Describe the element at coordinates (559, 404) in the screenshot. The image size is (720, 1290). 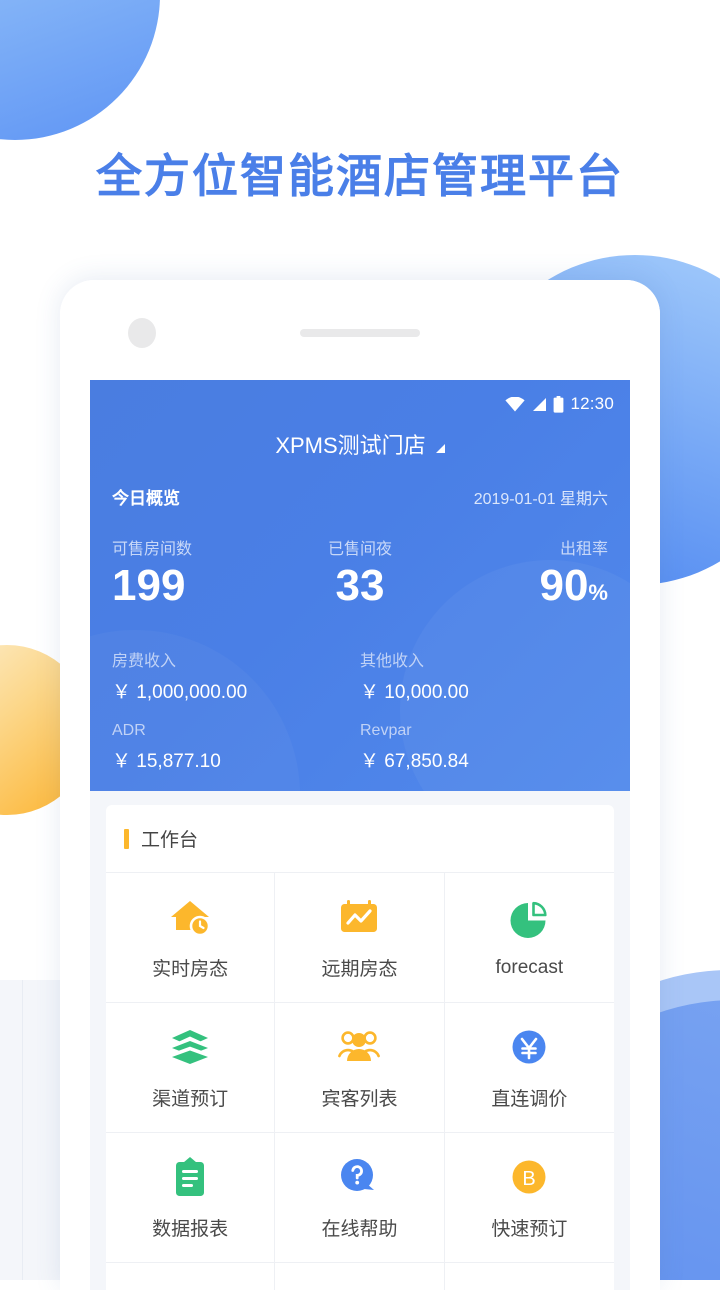
I see `battery-icon` at that location.